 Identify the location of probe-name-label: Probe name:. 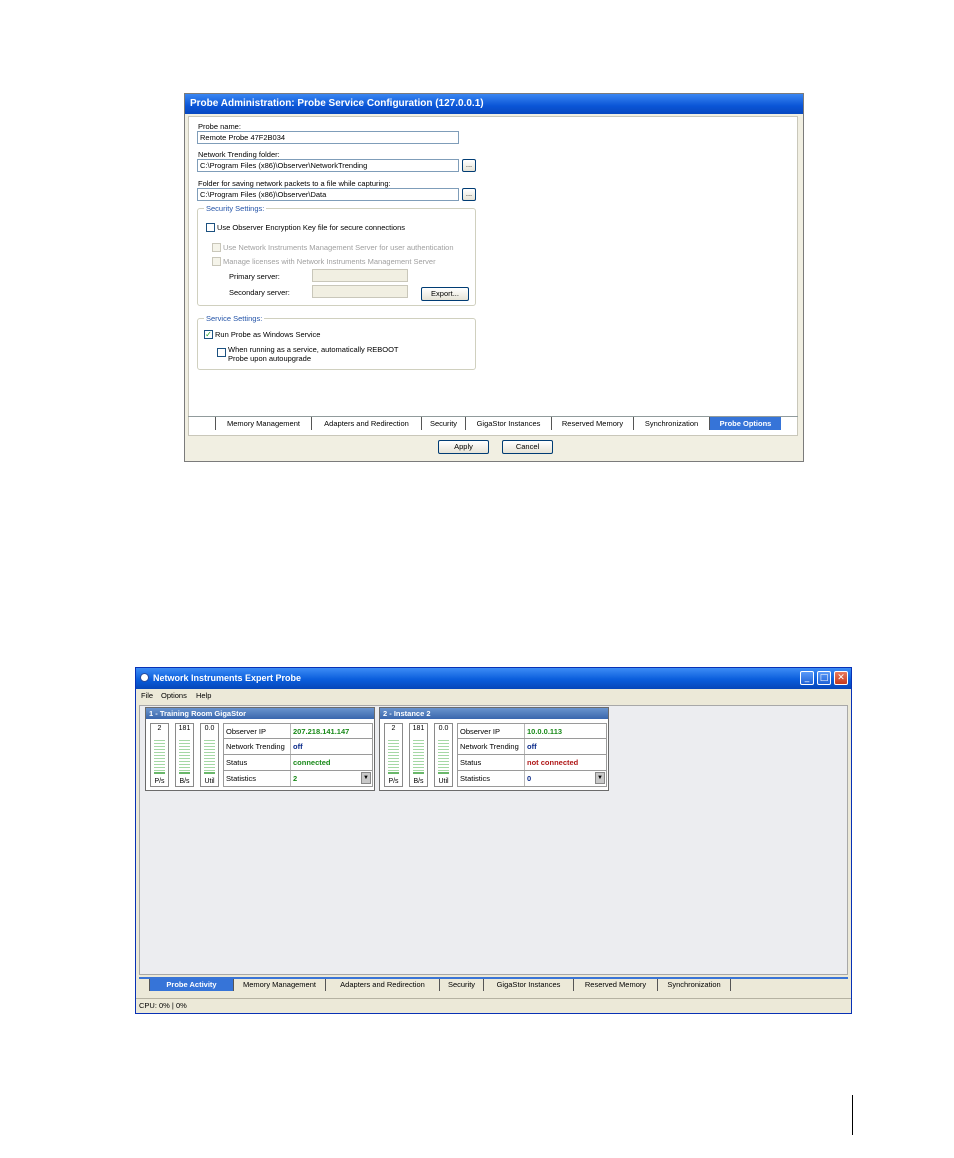
(219, 126).